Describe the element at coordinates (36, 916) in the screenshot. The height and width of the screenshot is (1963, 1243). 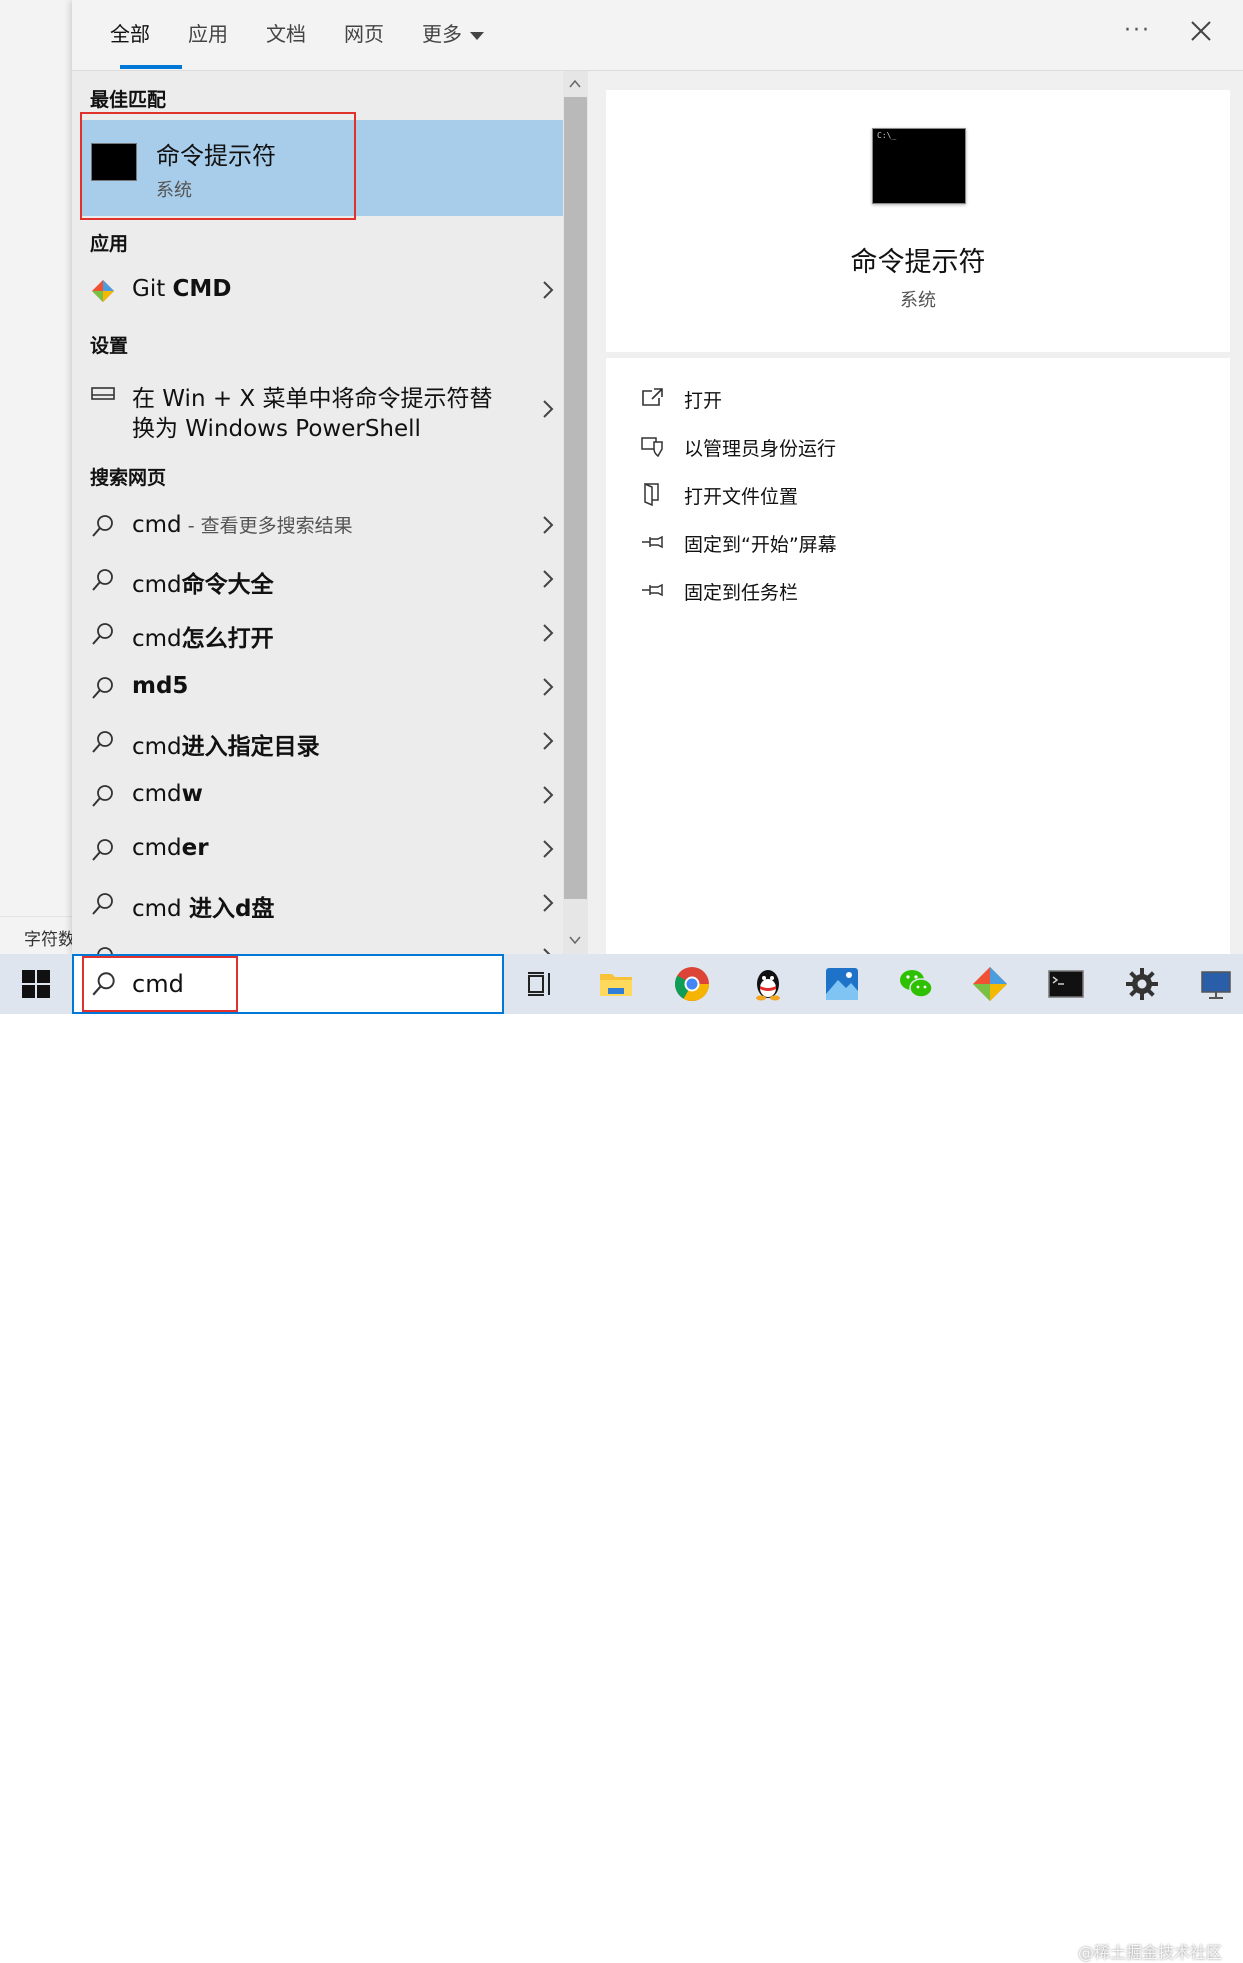
I see `divider` at that location.